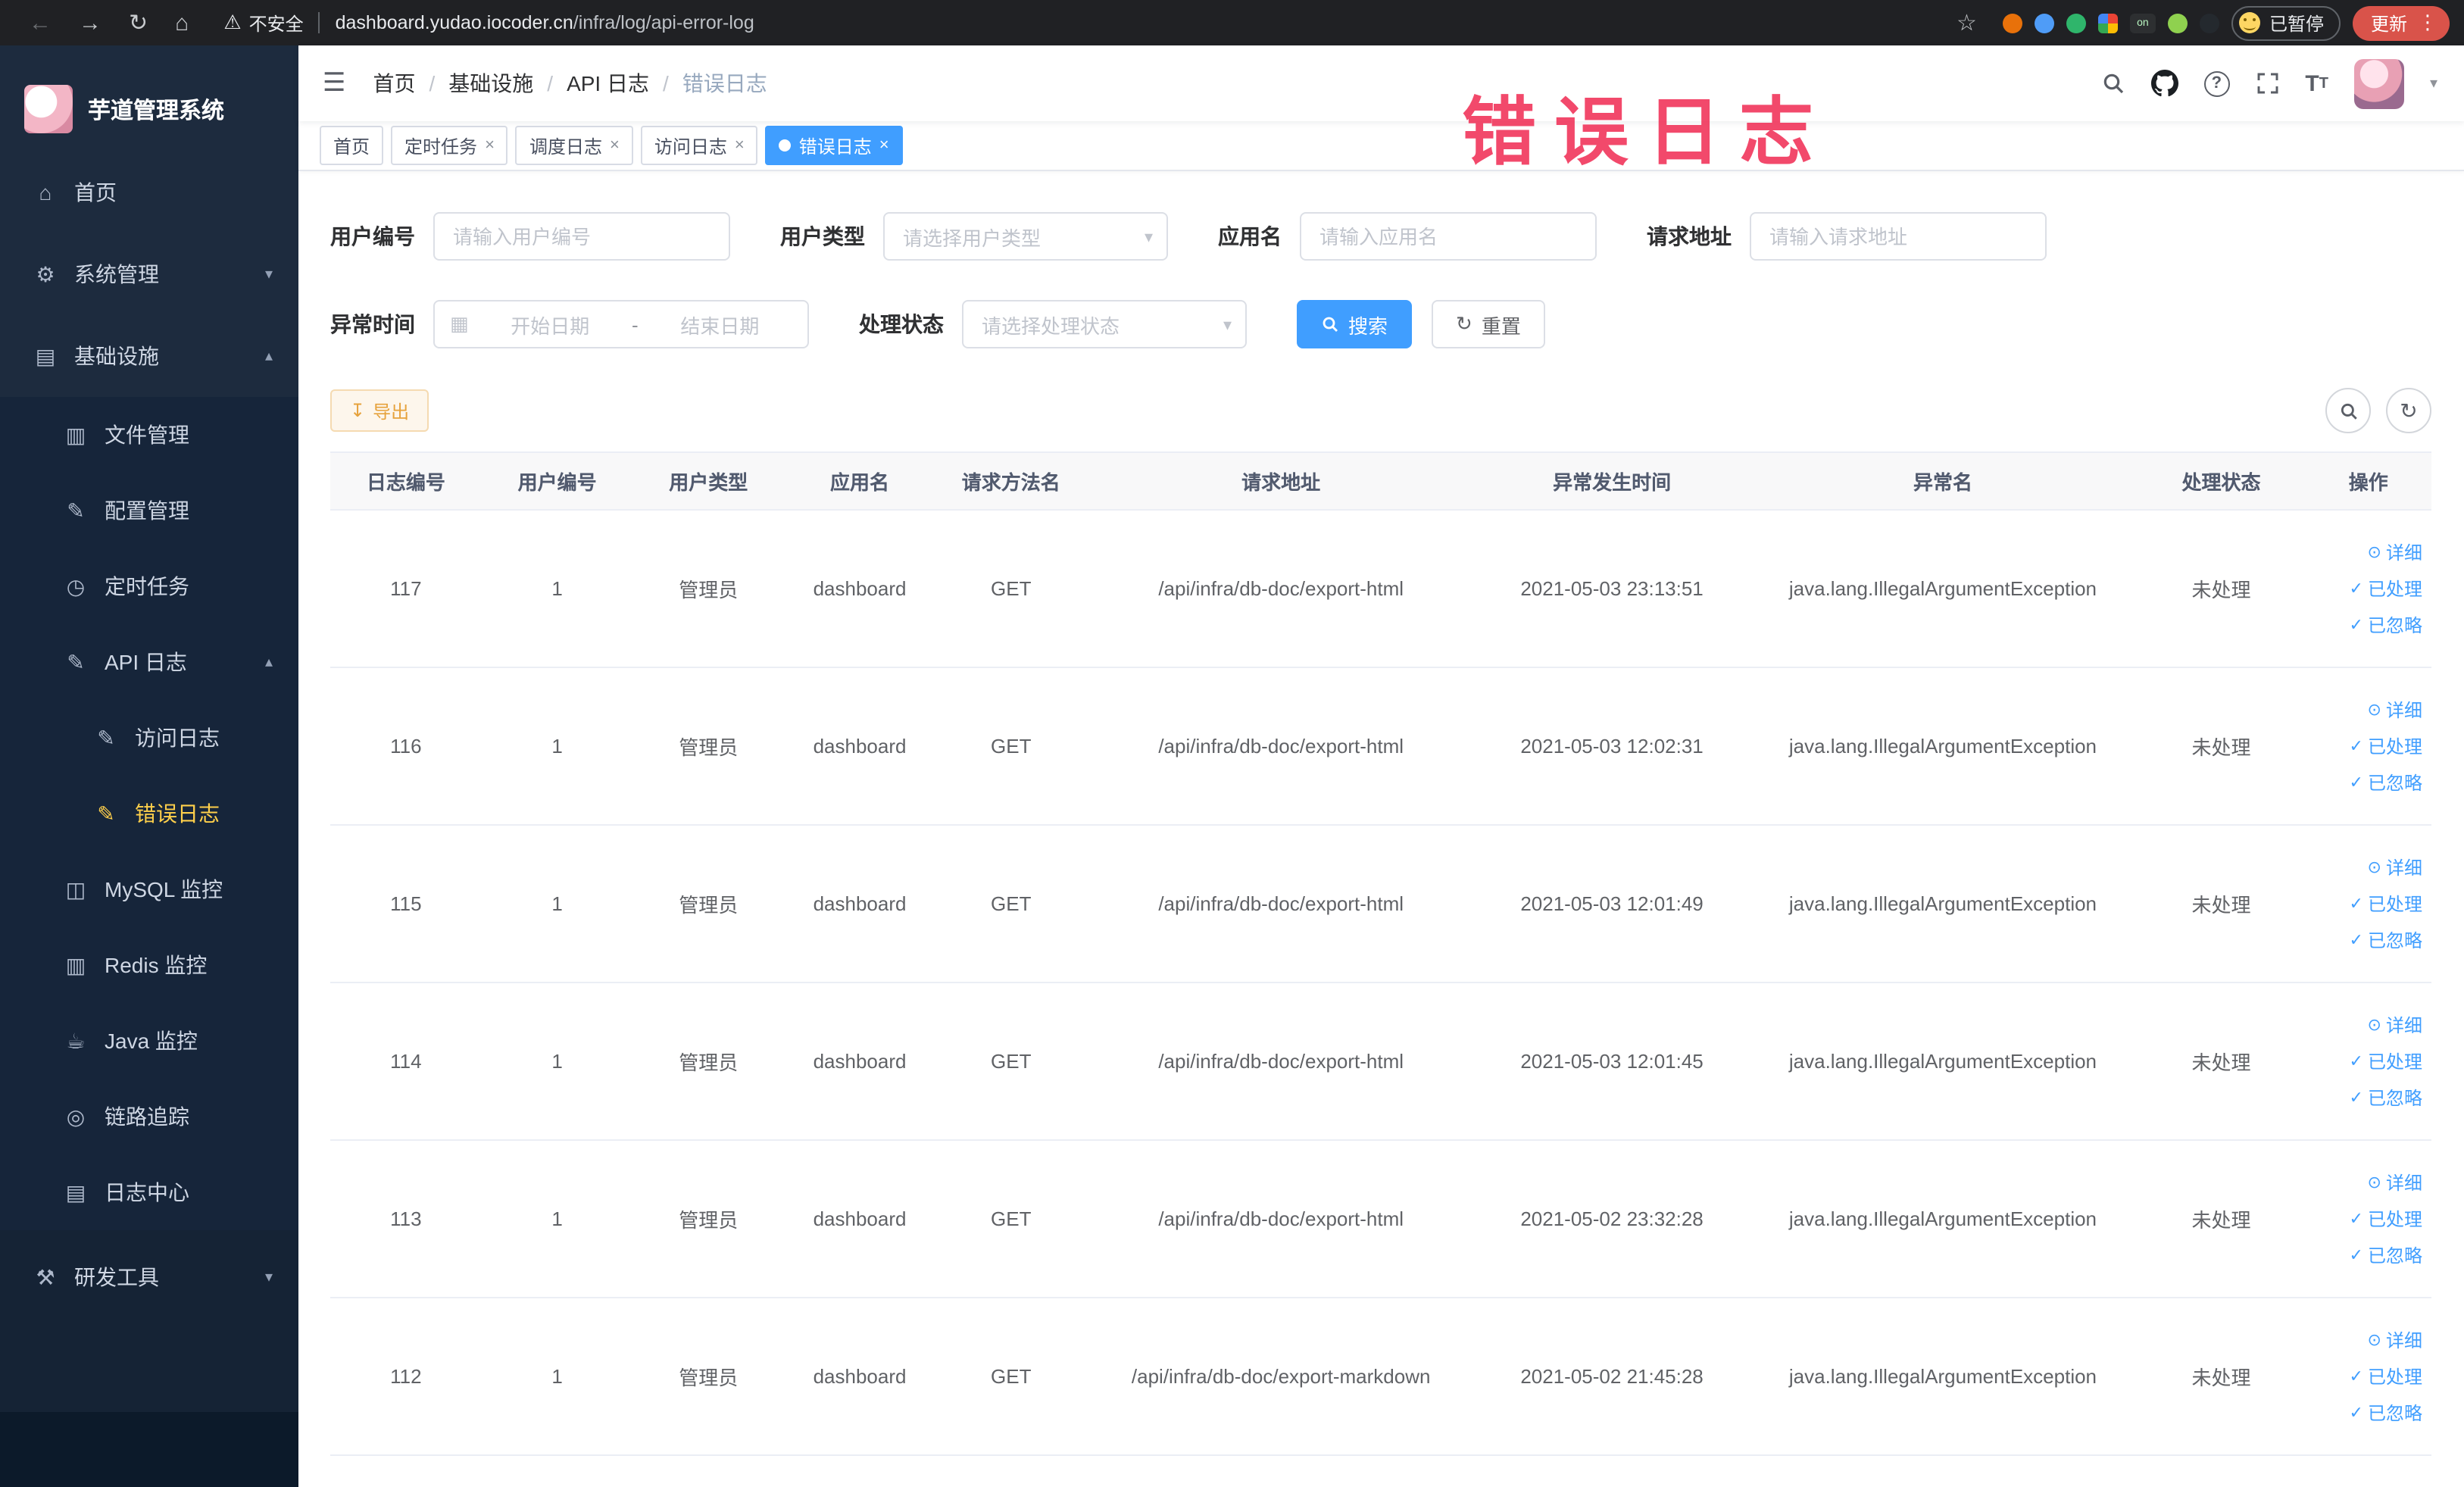 Image resolution: width=2464 pixels, height=1487 pixels. Describe the element at coordinates (95, 192) in the screenshot. I see `sidebar-item-label: 首页` at that location.